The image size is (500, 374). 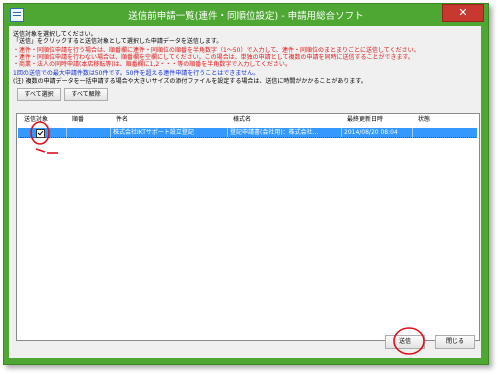 What do you see at coordinates (86, 94) in the screenshot?
I see `deselect-all-button: すべて解除` at bounding box center [86, 94].